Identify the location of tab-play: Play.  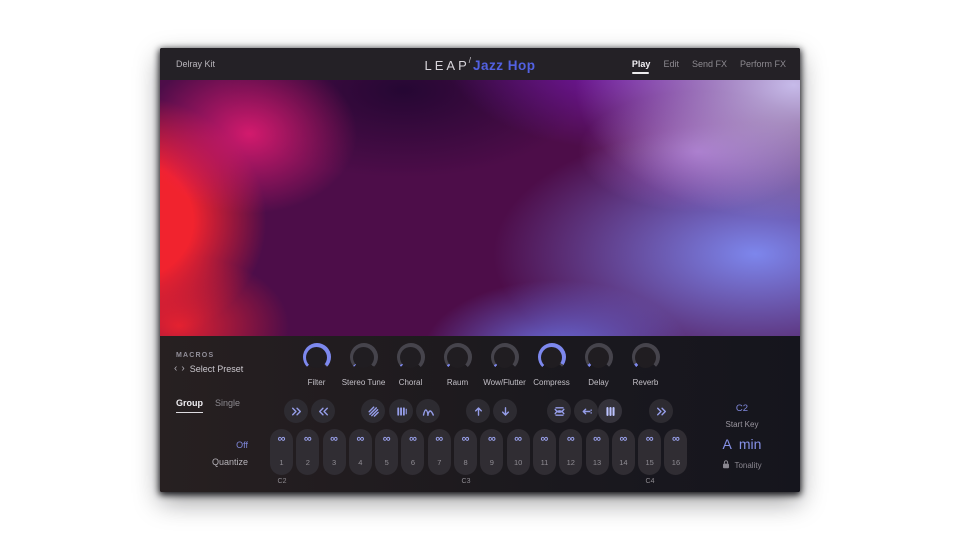
(640, 66).